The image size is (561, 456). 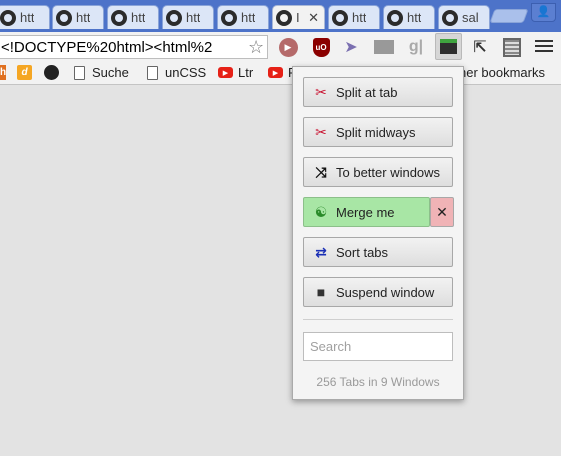 I want to click on tab-manager-extension-icon, so click(x=448, y=46).